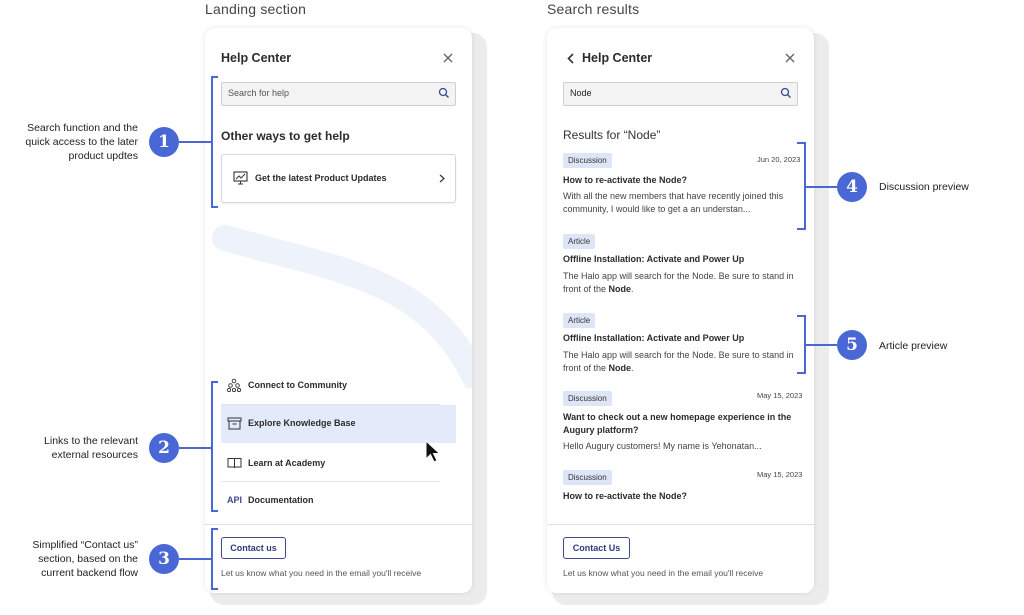 The image size is (1024, 615). I want to click on annotation-5-text: Article preview, so click(913, 346).